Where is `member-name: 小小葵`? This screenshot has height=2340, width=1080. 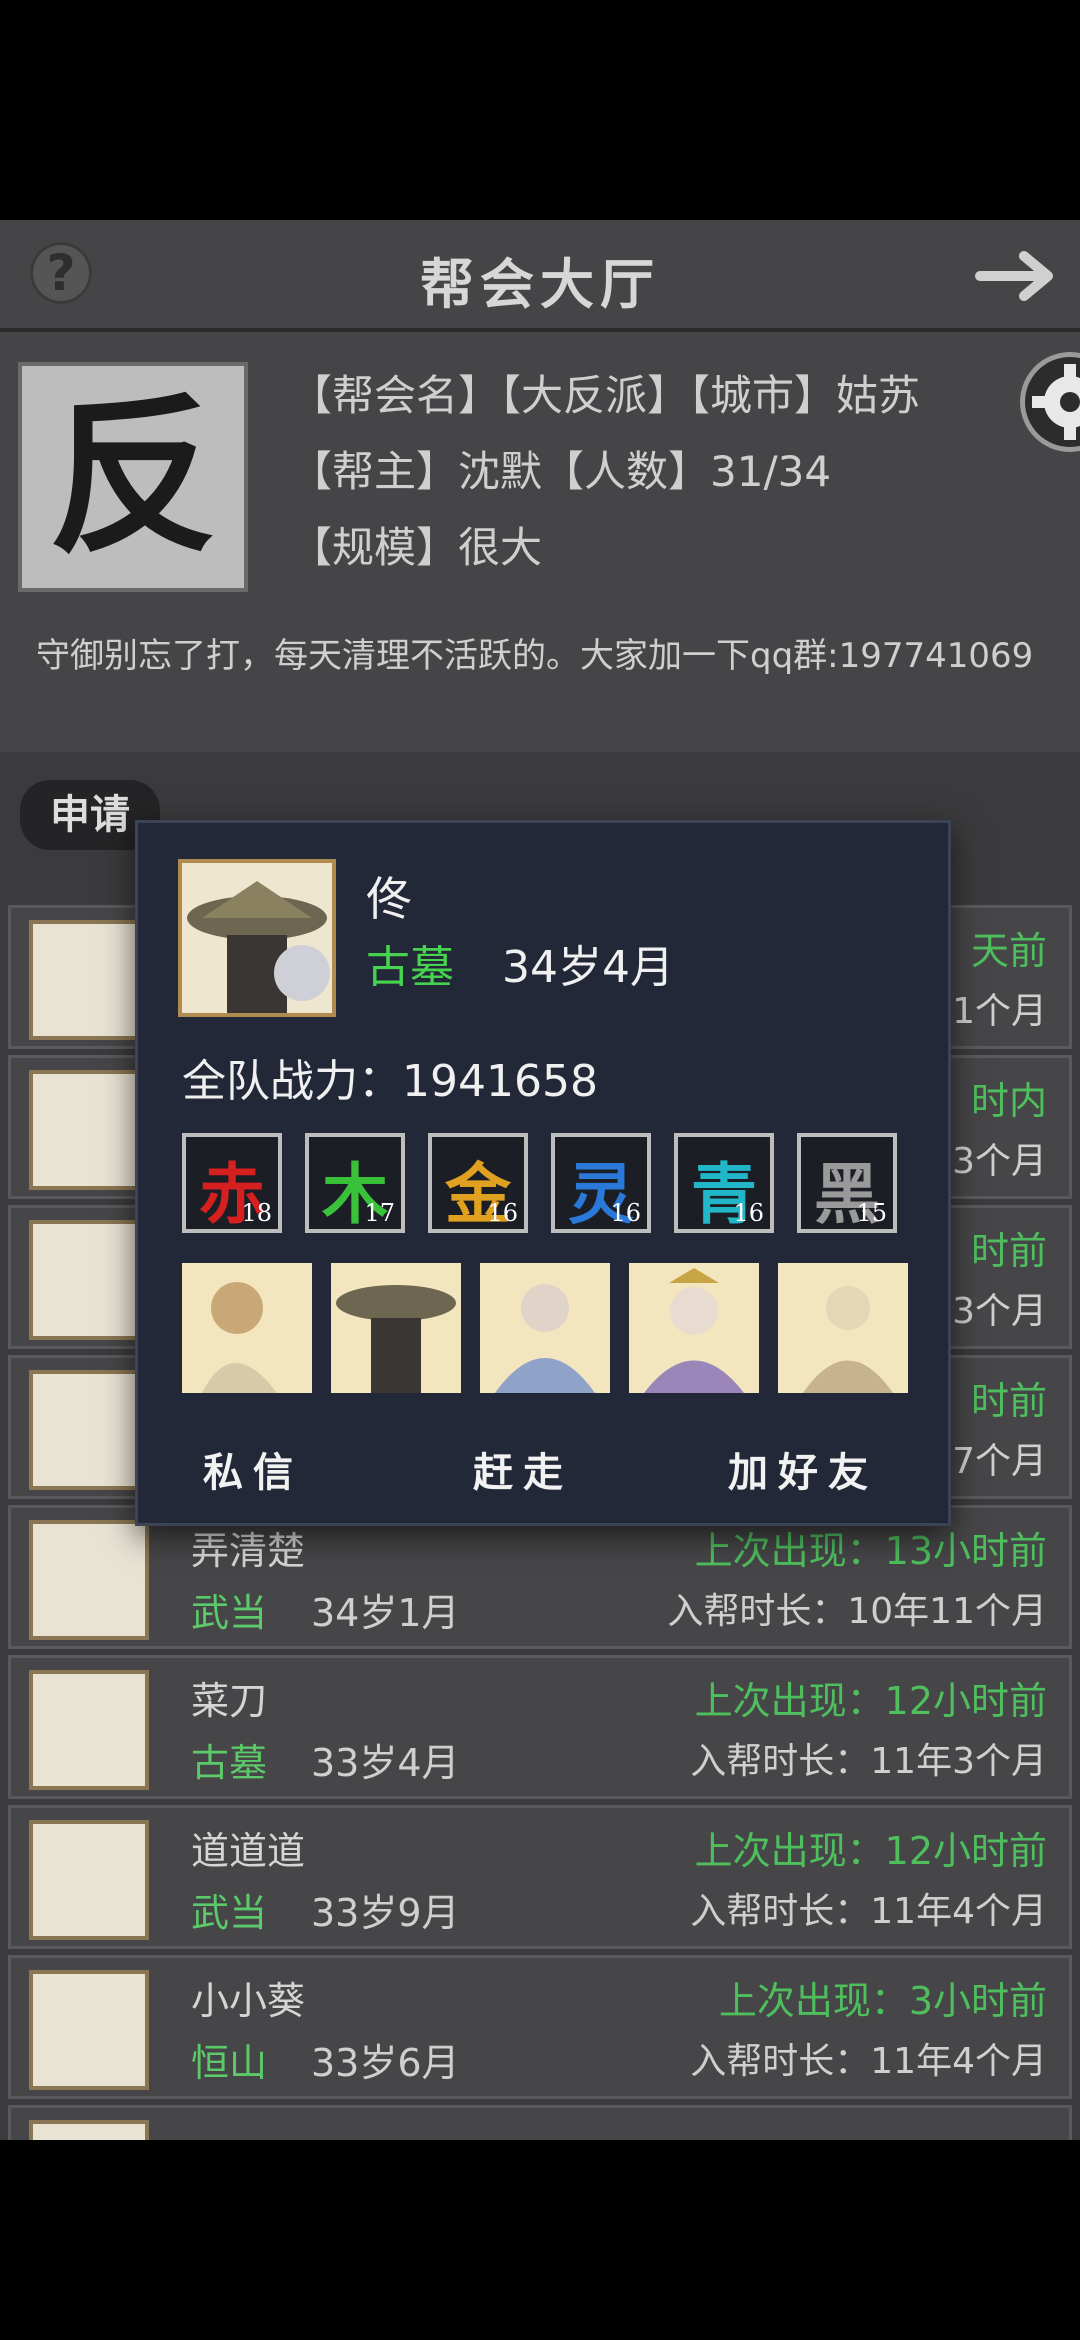 member-name: 小小葵 is located at coordinates (248, 2001).